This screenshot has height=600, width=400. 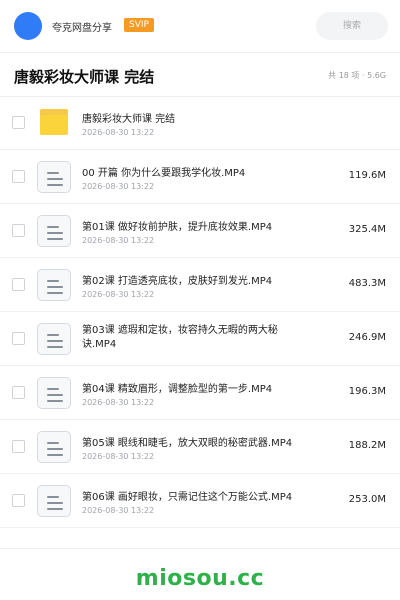 What do you see at coordinates (164, 173) in the screenshot?
I see `file-name: 00 开篇 你为什么要跟我学化妆.MP4` at bounding box center [164, 173].